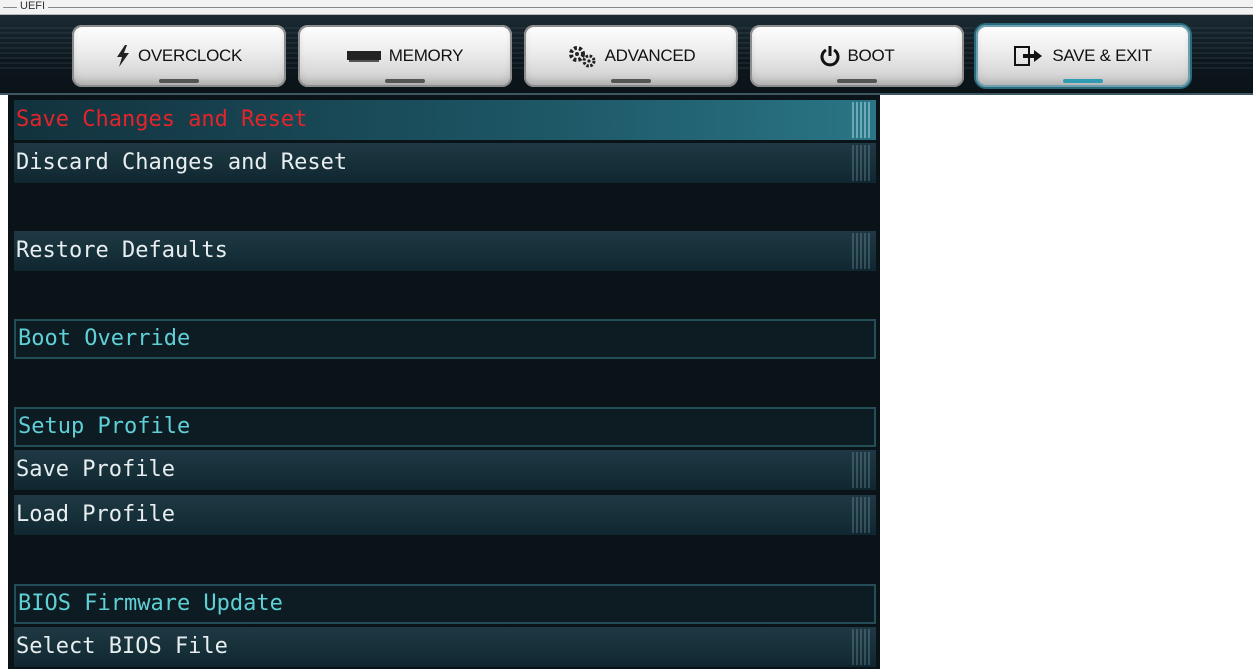 This screenshot has width=1253, height=669. What do you see at coordinates (445, 339) in the screenshot?
I see `section-header-boot-override: Boot Override` at bounding box center [445, 339].